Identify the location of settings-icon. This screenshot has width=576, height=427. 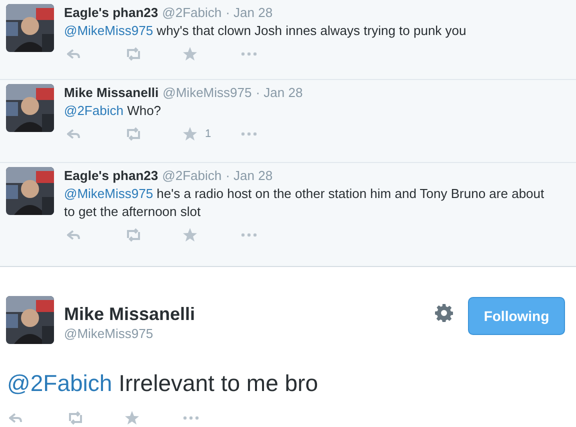
(444, 313).